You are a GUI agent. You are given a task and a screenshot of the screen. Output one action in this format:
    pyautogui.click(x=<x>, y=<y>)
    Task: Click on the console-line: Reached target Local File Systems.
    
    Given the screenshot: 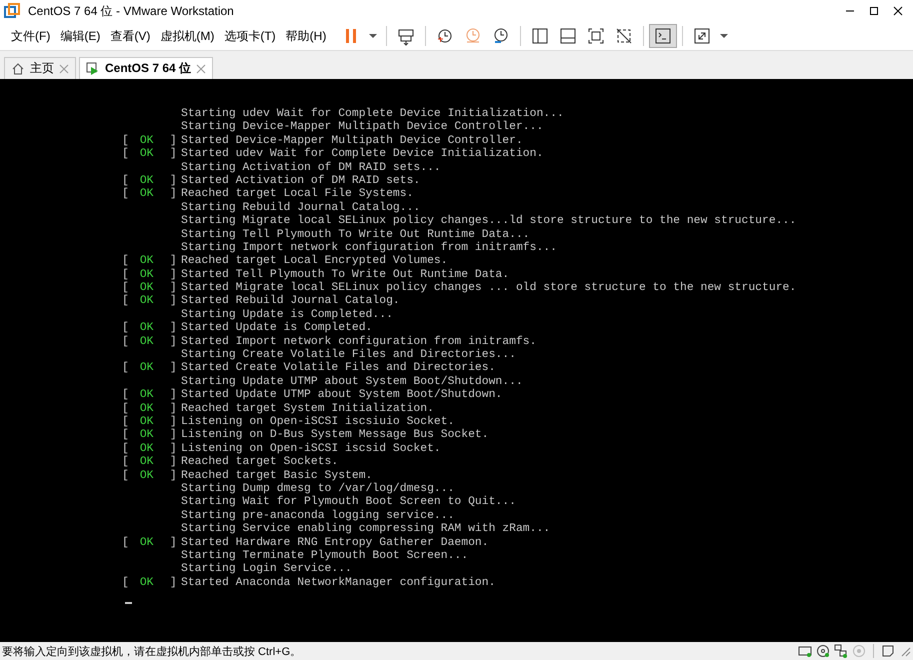 What is the action you would take?
    pyautogui.click(x=297, y=195)
    